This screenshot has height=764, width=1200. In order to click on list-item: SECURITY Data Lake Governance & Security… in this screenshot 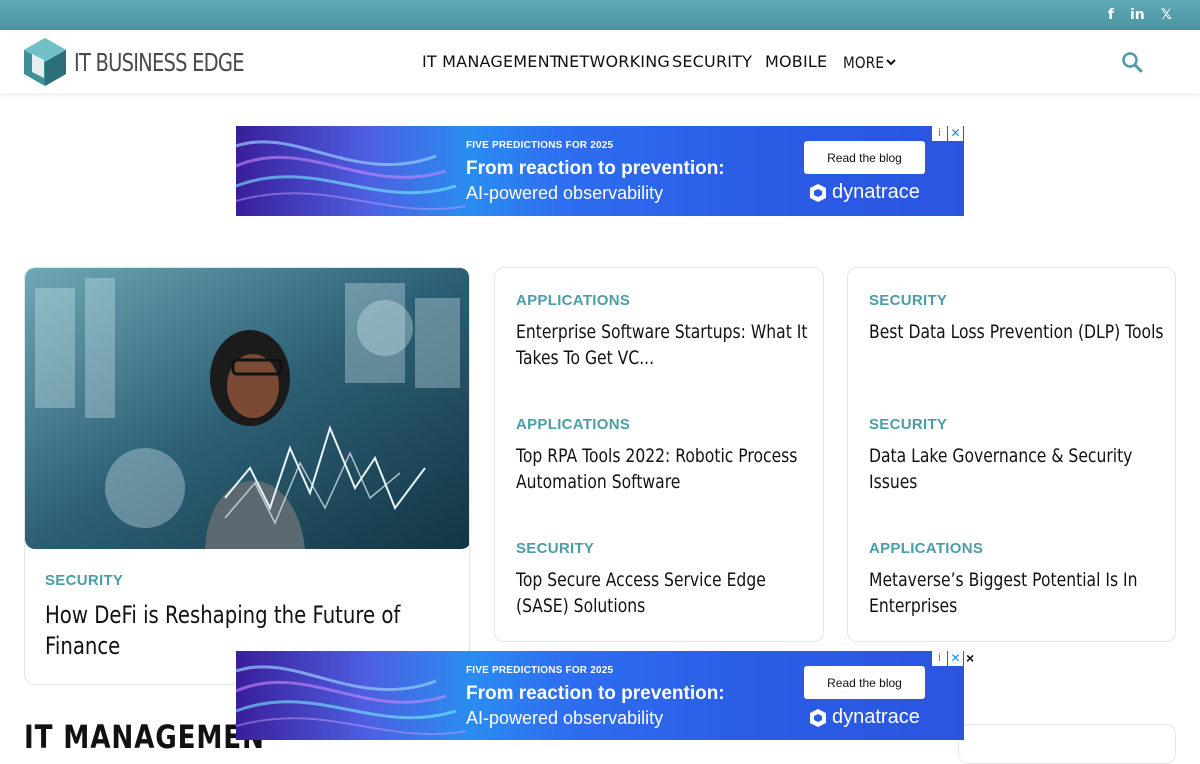, I will do `click(1034, 455)`.